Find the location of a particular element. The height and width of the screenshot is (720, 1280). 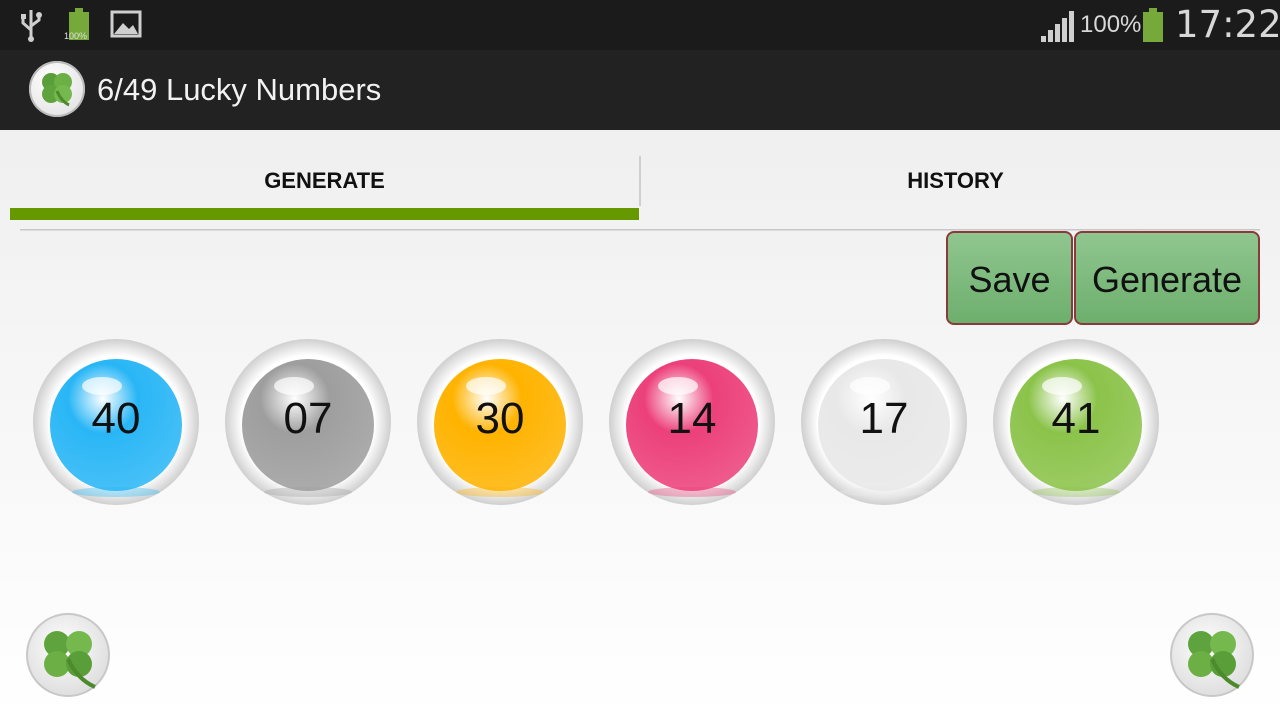

ball-number: 14 is located at coordinates (692, 418).